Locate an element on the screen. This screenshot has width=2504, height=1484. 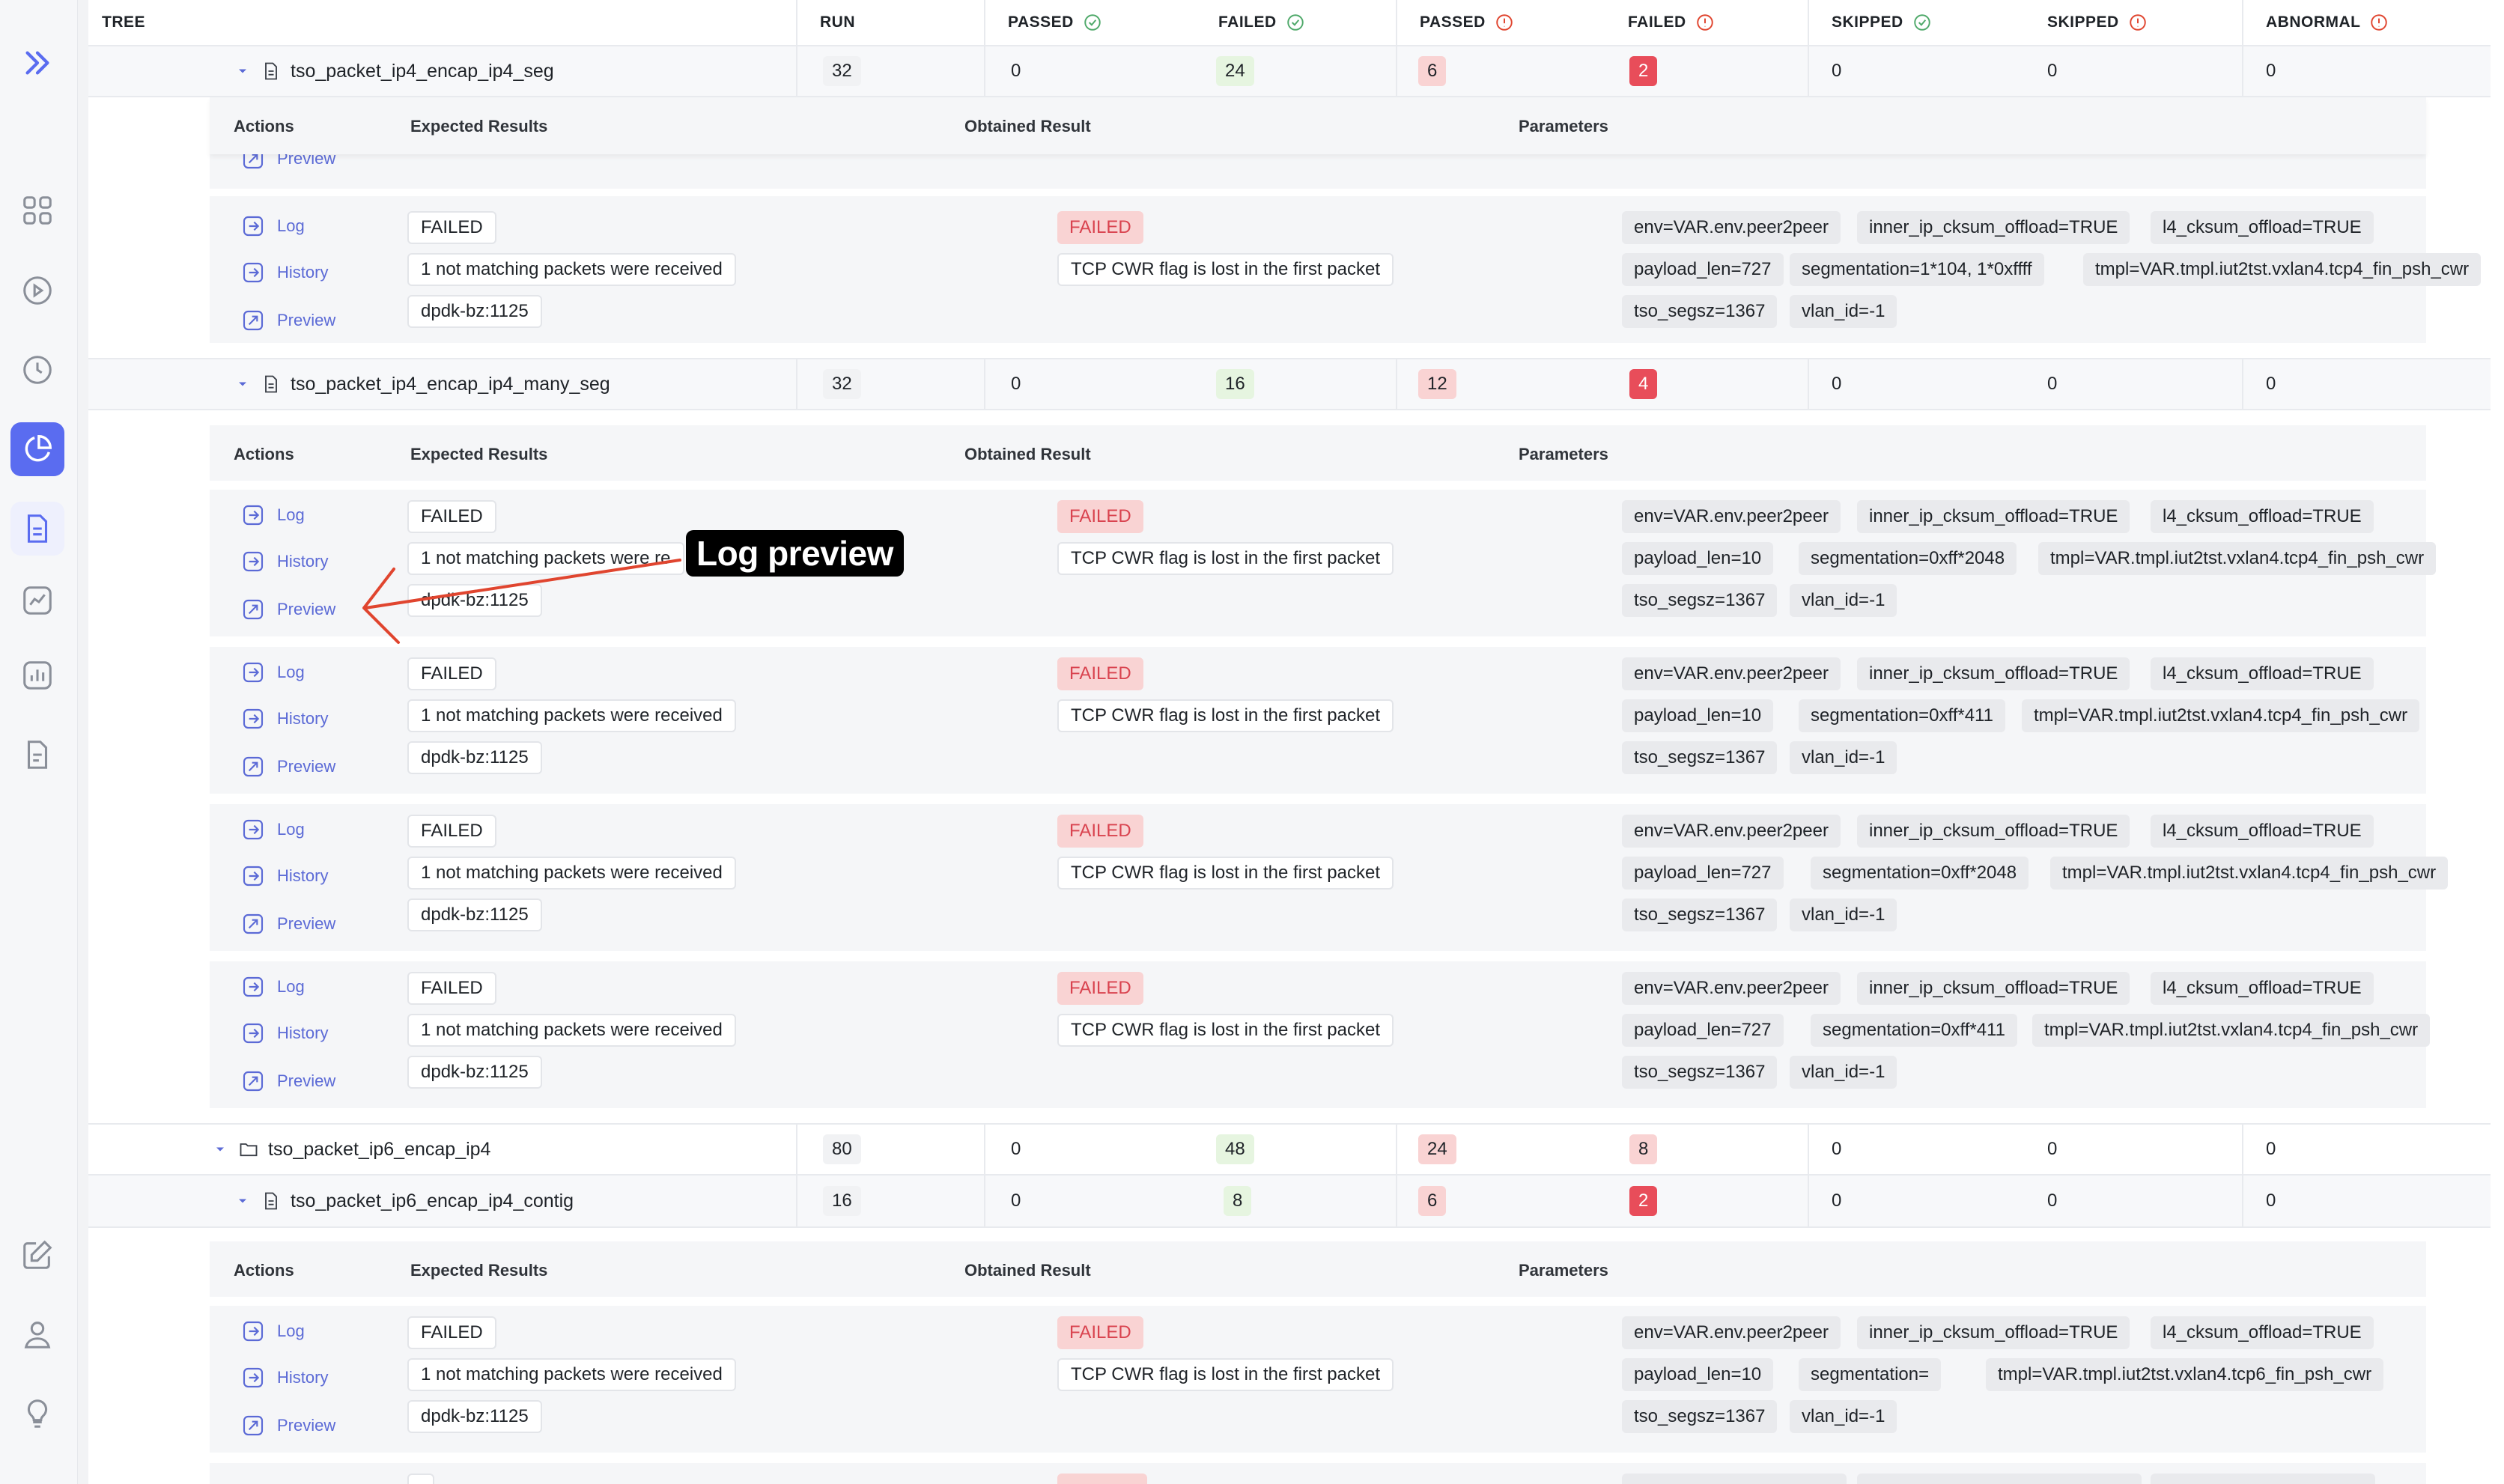
skipped-expected-cell: 0 is located at coordinates (1824, 384).